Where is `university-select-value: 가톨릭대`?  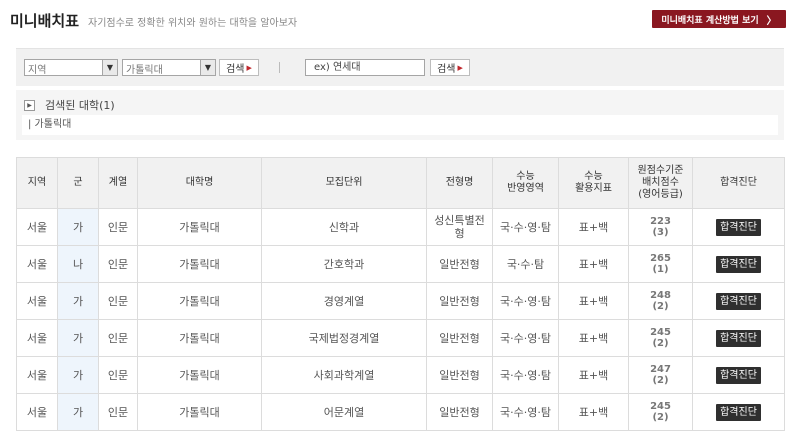 university-select-value: 가톨릭대 is located at coordinates (144, 70).